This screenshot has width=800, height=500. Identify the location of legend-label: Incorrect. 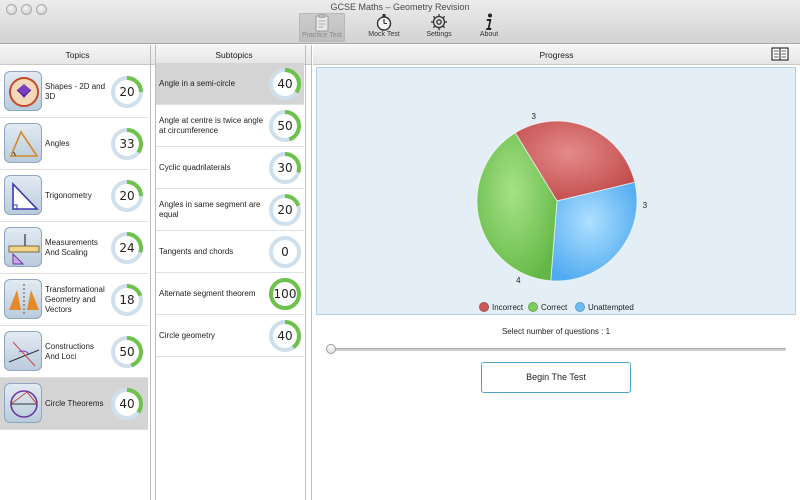
(508, 307).